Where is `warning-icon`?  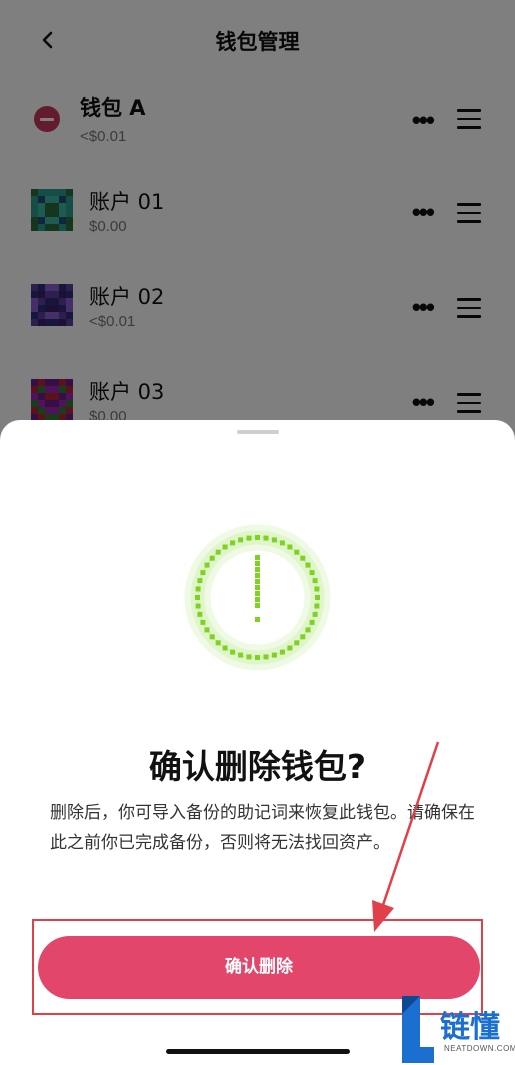 warning-icon is located at coordinates (257, 597).